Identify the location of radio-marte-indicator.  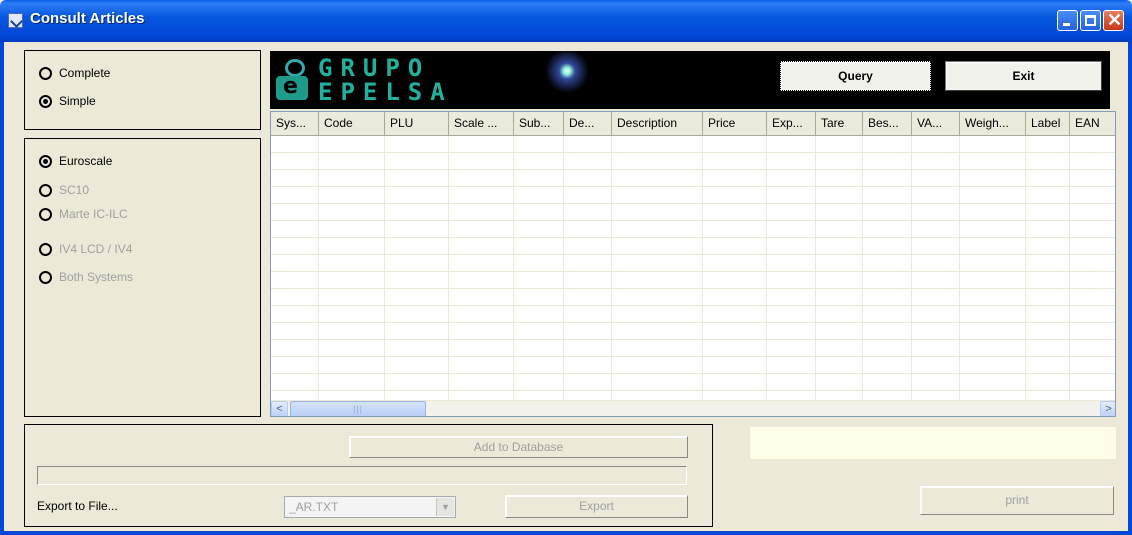
(45, 214).